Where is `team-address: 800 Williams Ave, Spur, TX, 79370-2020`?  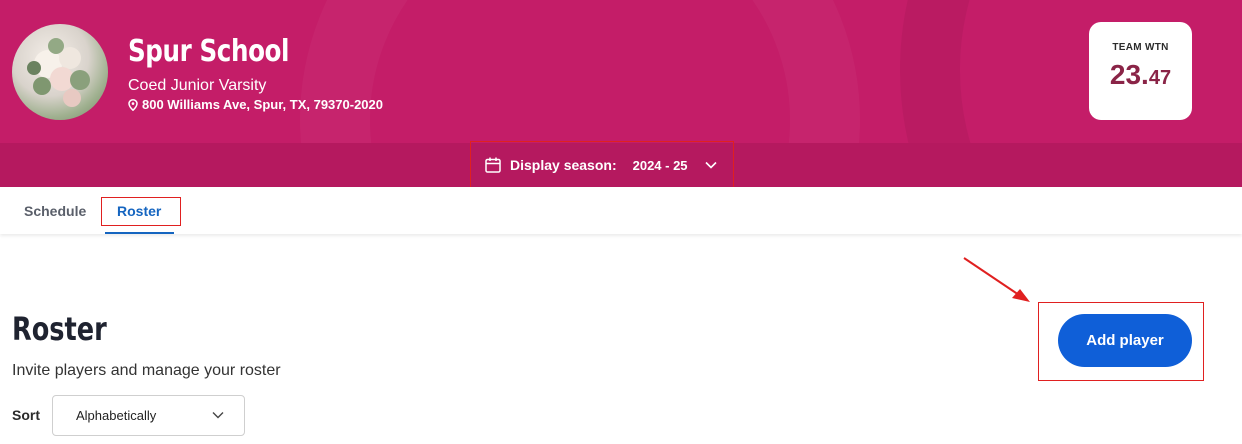
team-address: 800 Williams Ave, Spur, TX, 79370-2020 is located at coordinates (255, 104).